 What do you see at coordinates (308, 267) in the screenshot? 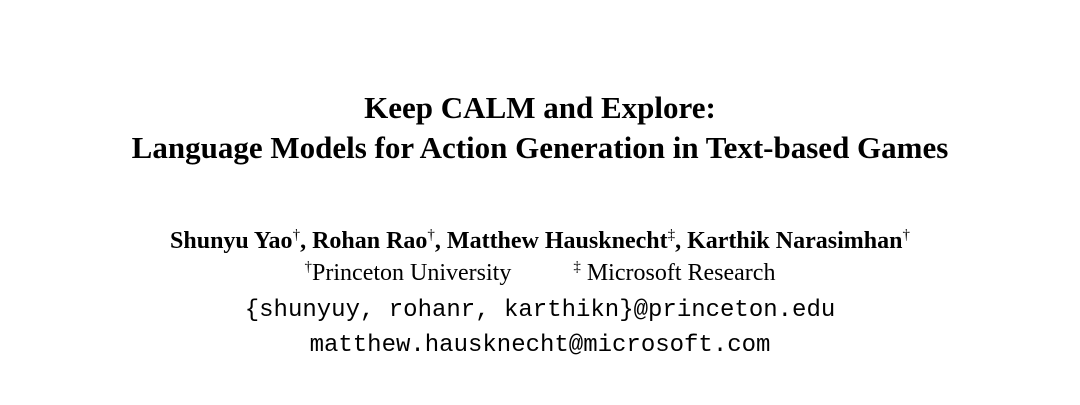
I see `affiliation-mark: †` at bounding box center [308, 267].